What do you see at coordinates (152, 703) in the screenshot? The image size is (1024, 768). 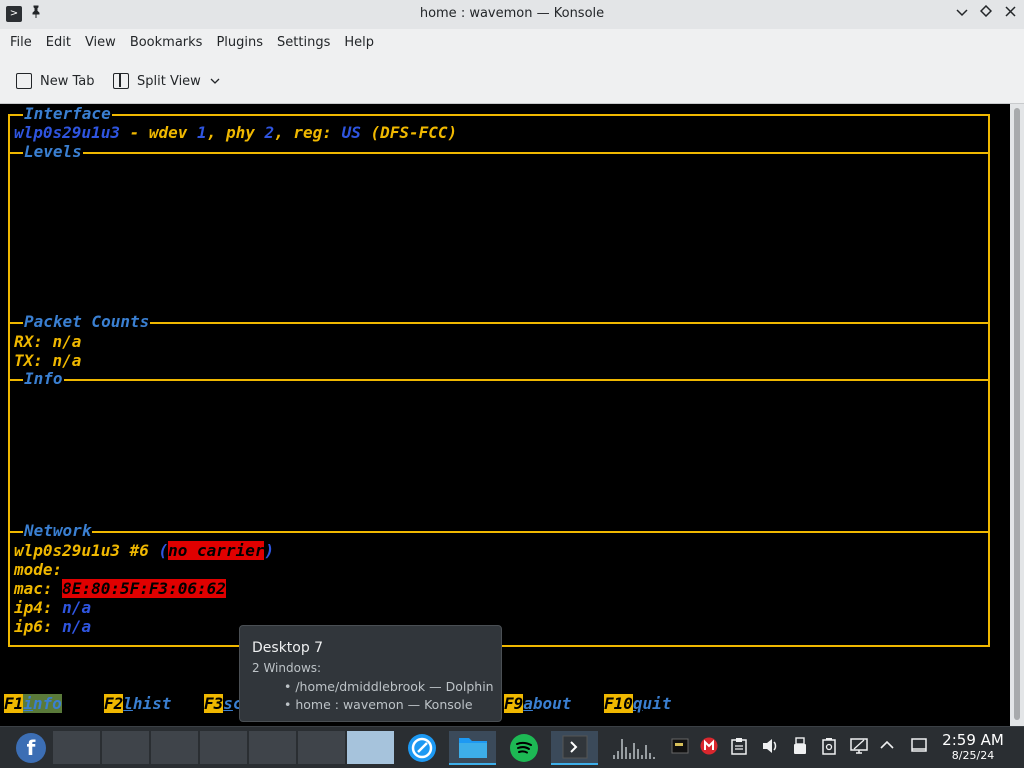 I see `f2-rest: hist` at bounding box center [152, 703].